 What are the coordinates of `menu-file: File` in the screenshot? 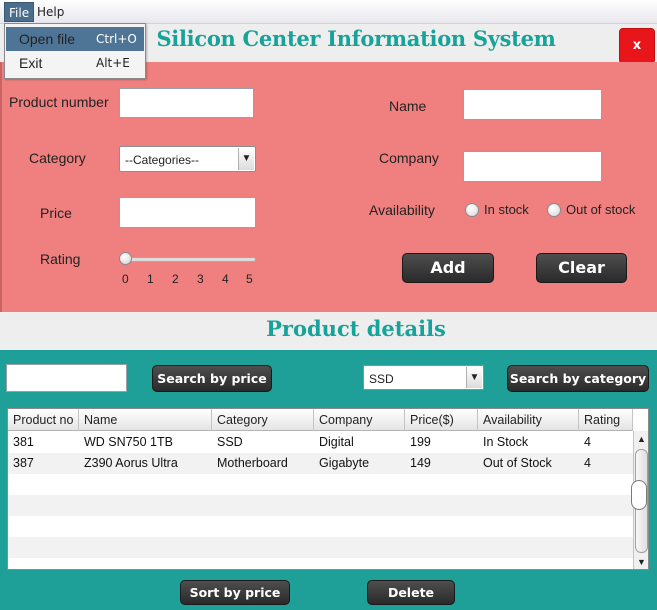 It's located at (19, 12).